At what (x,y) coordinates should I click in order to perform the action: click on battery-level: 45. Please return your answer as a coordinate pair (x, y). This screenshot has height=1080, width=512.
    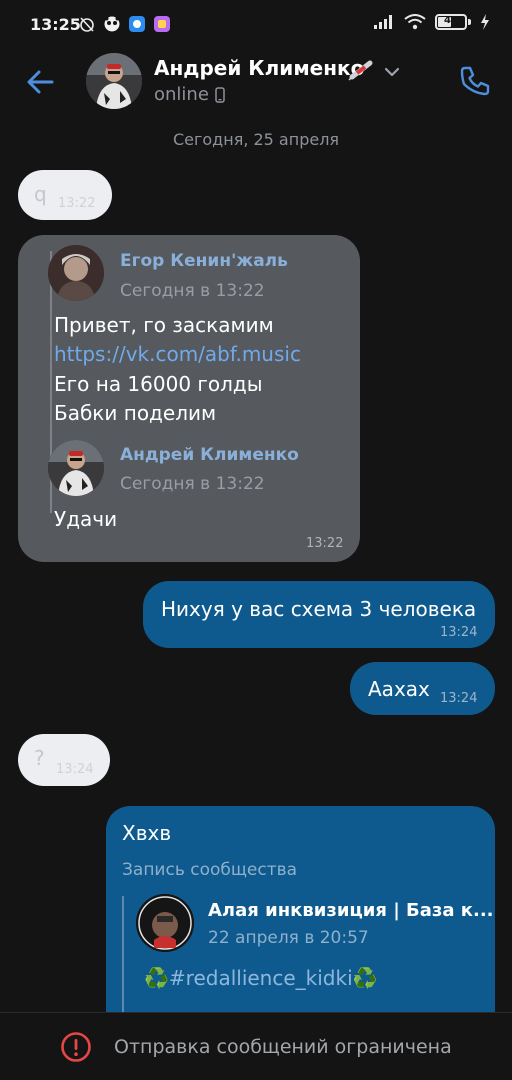
    Looking at the image, I should click on (451, 20).